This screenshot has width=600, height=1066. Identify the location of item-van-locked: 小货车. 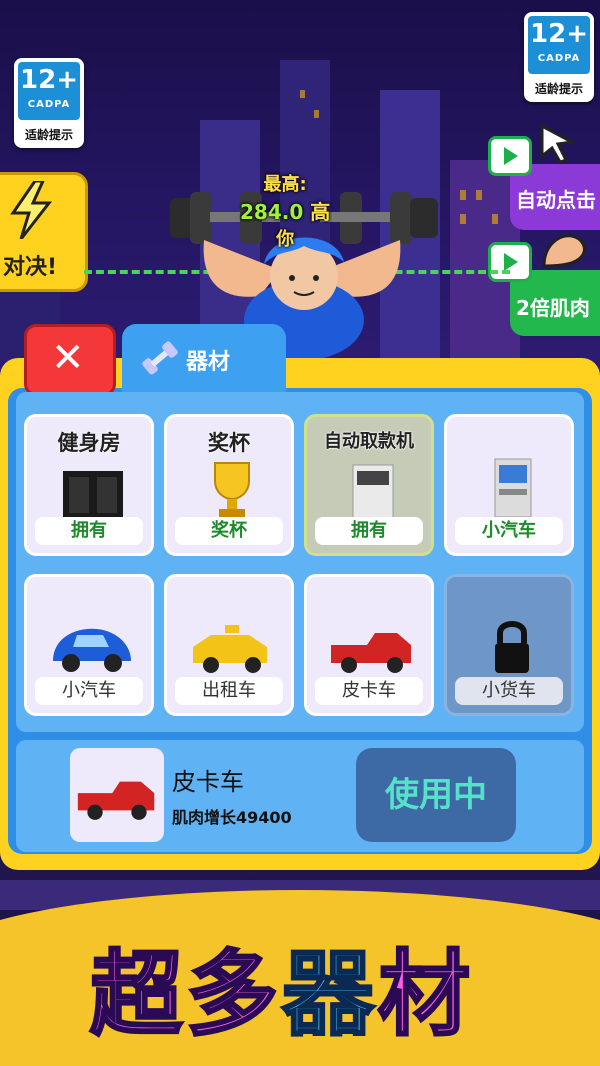
(509, 645).